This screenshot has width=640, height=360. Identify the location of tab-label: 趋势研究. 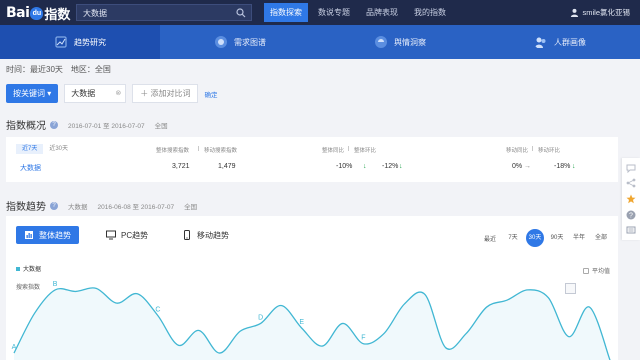
(90, 42).